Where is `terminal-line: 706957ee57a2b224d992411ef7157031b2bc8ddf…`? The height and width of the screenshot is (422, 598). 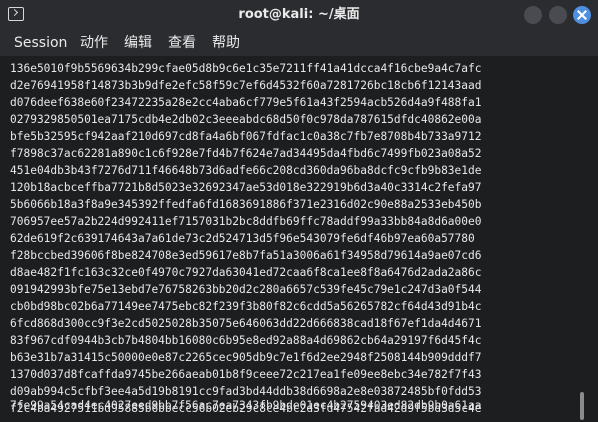
terminal-line: 706957ee57a2b224d992411ef7157031b2bc8ddf… is located at coordinates (246, 221).